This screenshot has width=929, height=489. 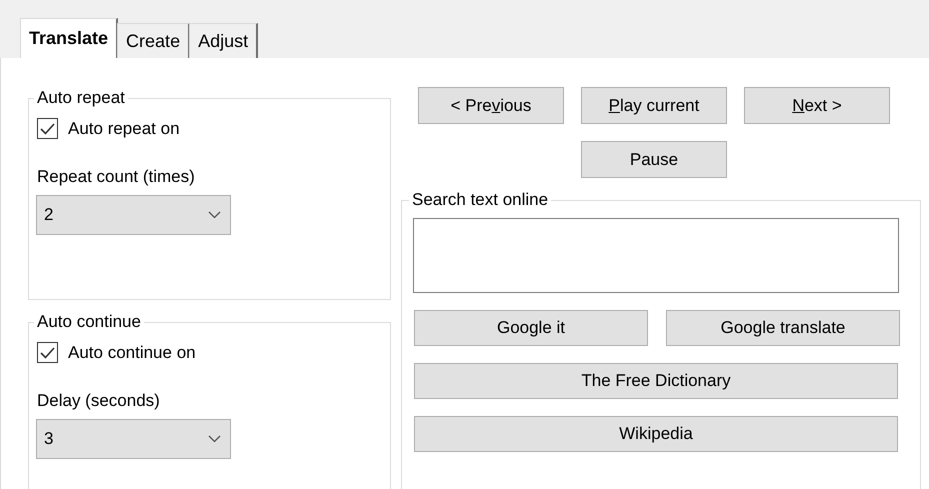 What do you see at coordinates (116, 177) in the screenshot?
I see `field-label: Repeat count (times)` at bounding box center [116, 177].